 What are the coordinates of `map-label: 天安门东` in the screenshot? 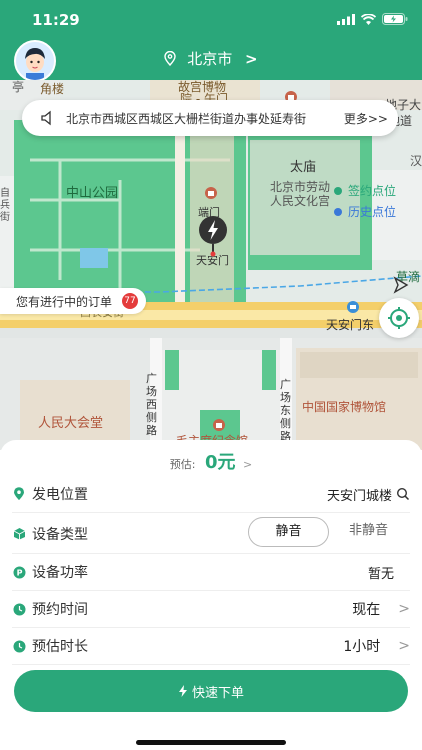 It's located at (350, 325).